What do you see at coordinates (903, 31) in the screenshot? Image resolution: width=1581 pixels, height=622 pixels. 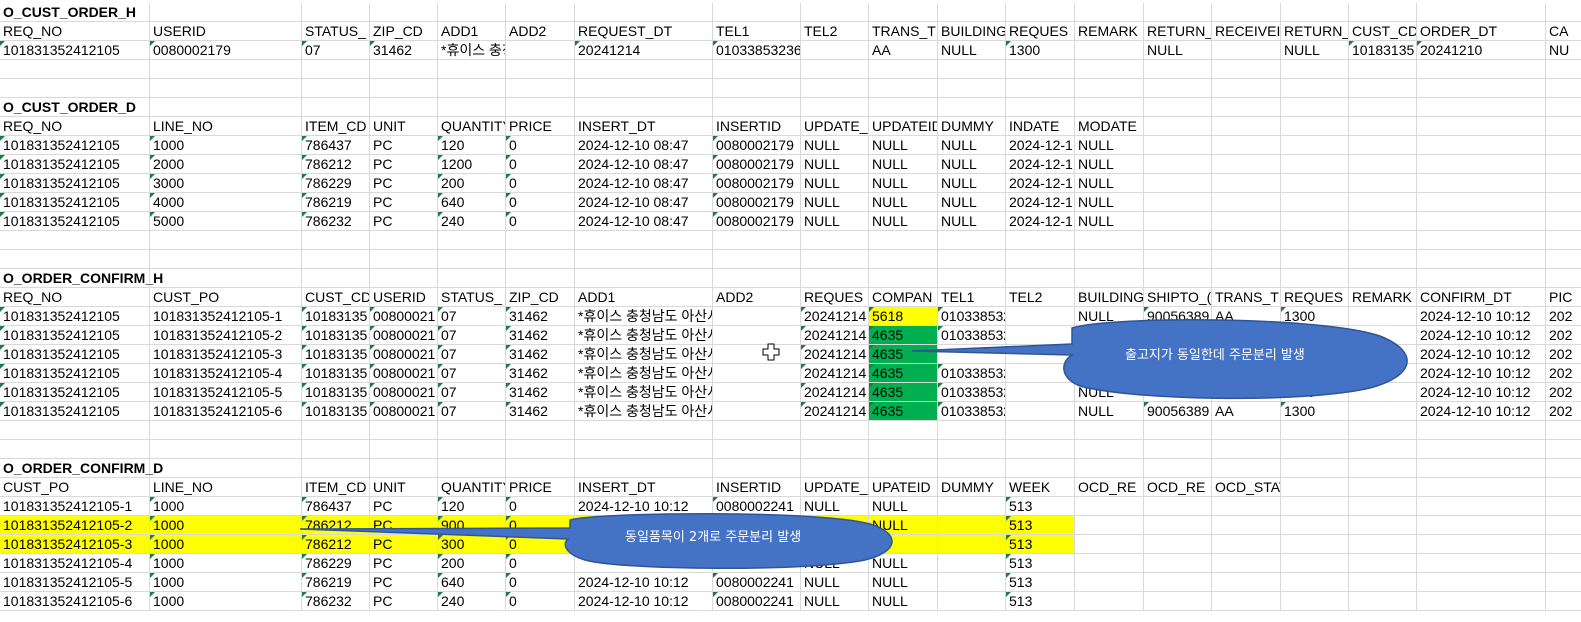 I see `sheet-cell: TRANS_T` at bounding box center [903, 31].